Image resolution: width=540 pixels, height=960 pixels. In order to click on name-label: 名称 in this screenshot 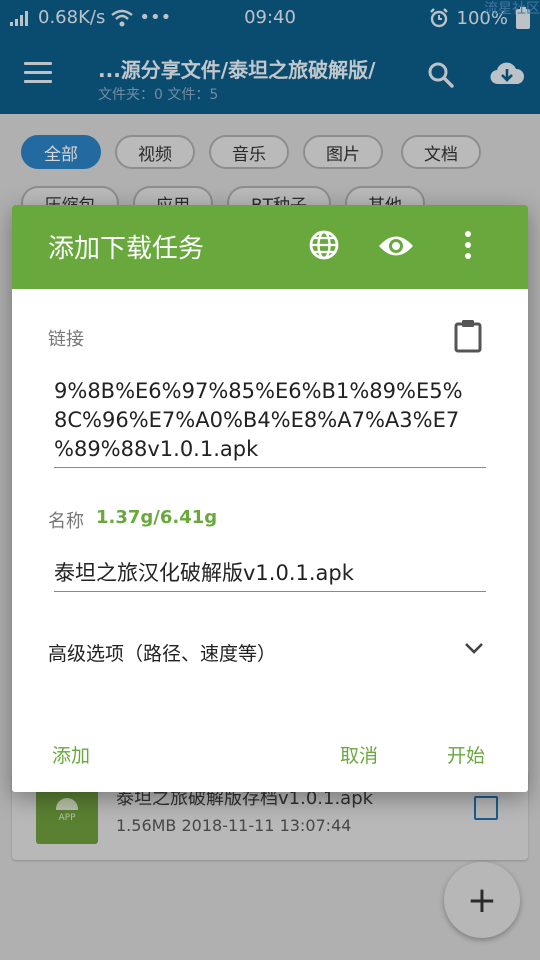, I will do `click(66, 521)`.